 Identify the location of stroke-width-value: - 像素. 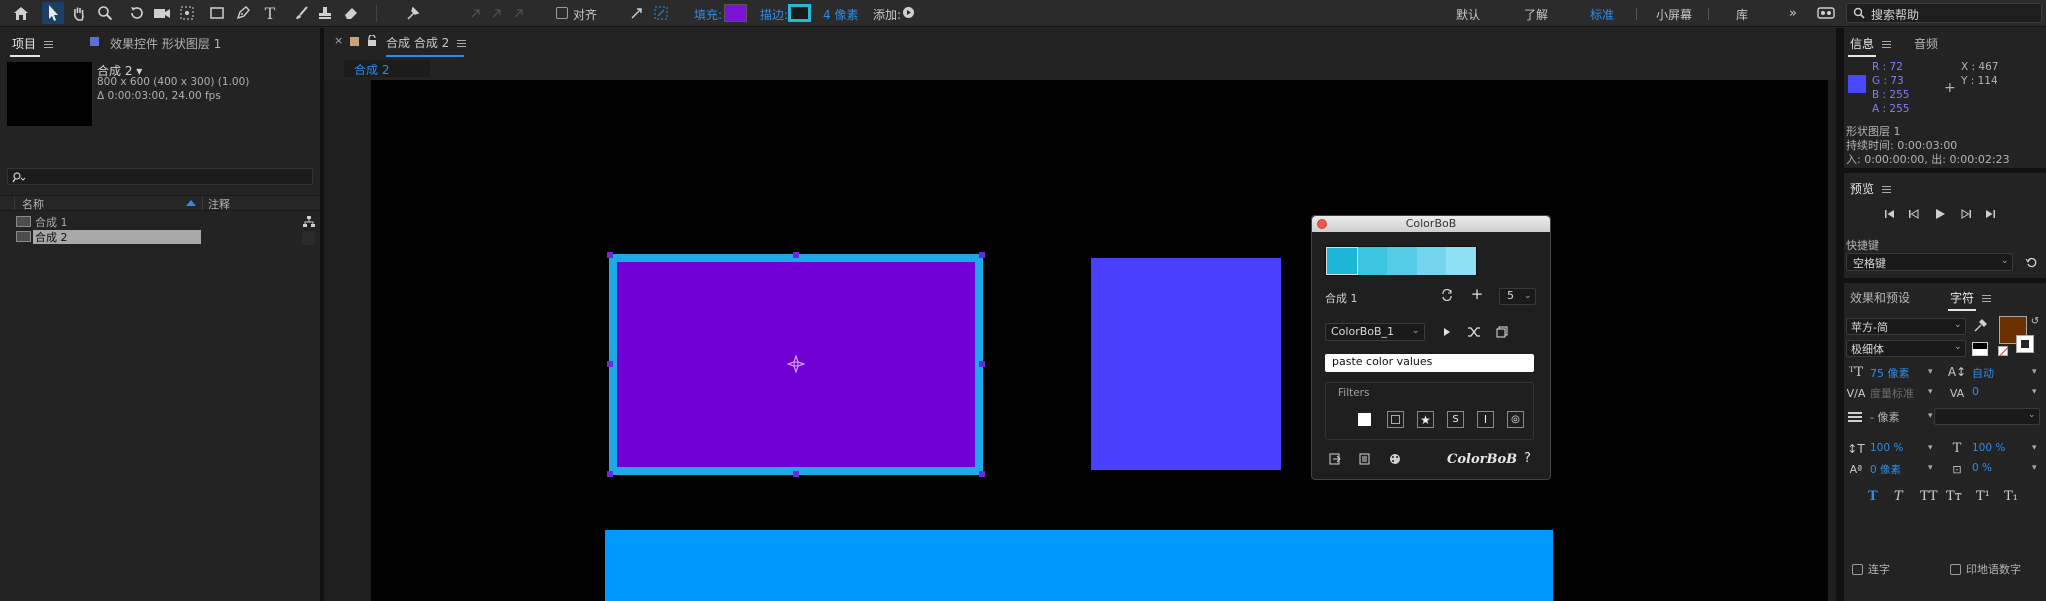
(1884, 417).